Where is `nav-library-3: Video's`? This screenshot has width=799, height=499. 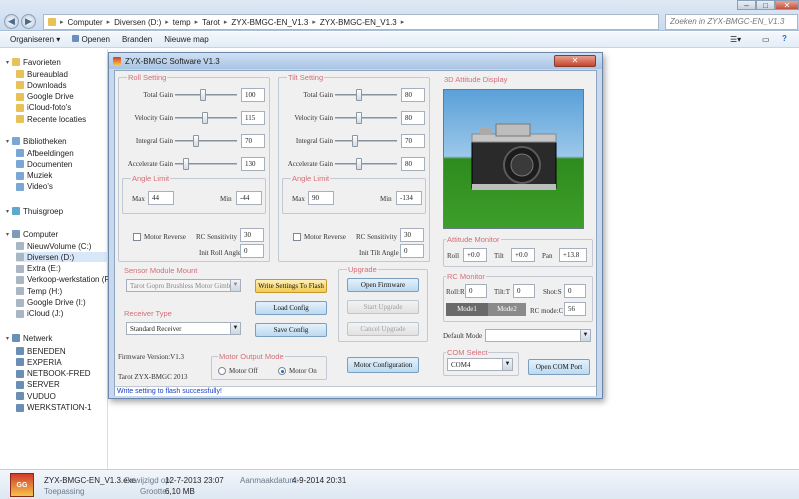
nav-library-3: Video's is located at coordinates (34, 187).